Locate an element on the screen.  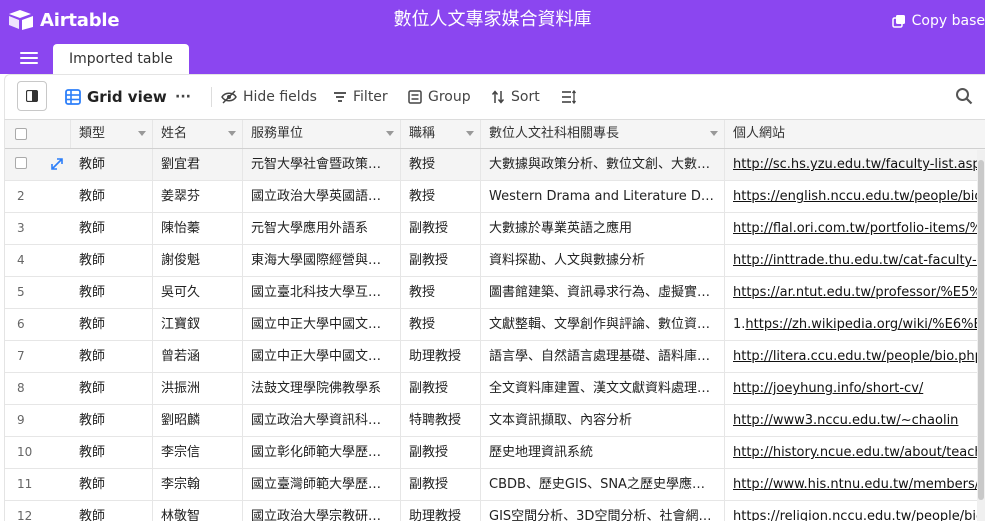
base-title: 數位人文專家媒合資料庫 is located at coordinates (492, 20).